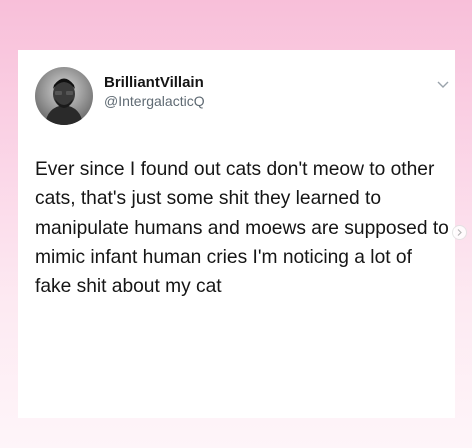  What do you see at coordinates (459, 232) in the screenshot?
I see `chevron-right-icon` at bounding box center [459, 232].